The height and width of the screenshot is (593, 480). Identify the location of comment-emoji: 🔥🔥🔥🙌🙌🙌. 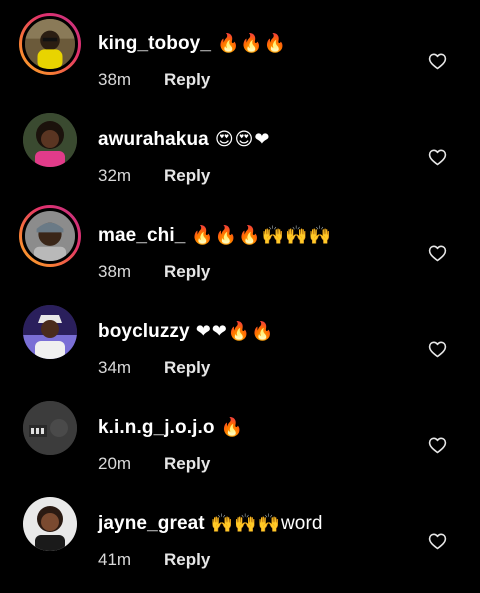
(261, 235).